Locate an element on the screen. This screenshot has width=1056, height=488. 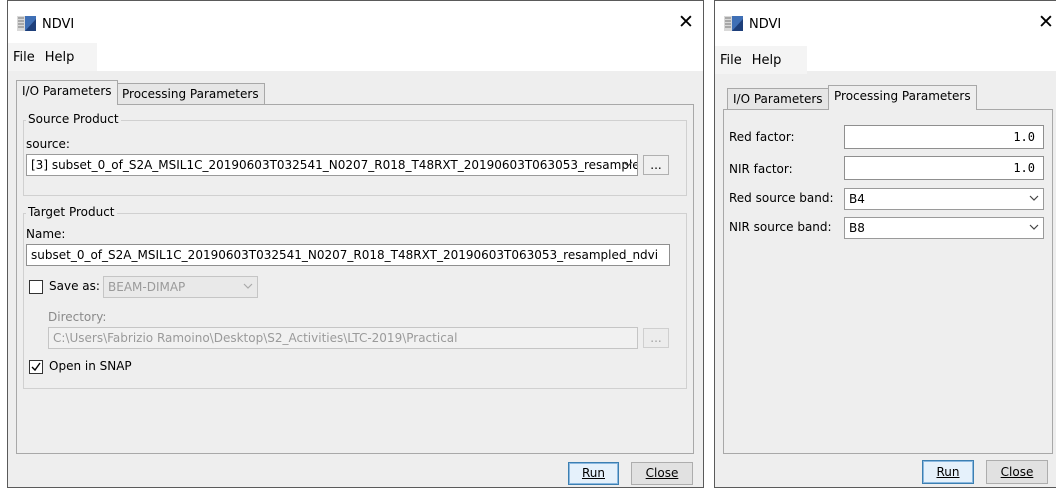
target-product-title: Target Product is located at coordinates (71, 212).